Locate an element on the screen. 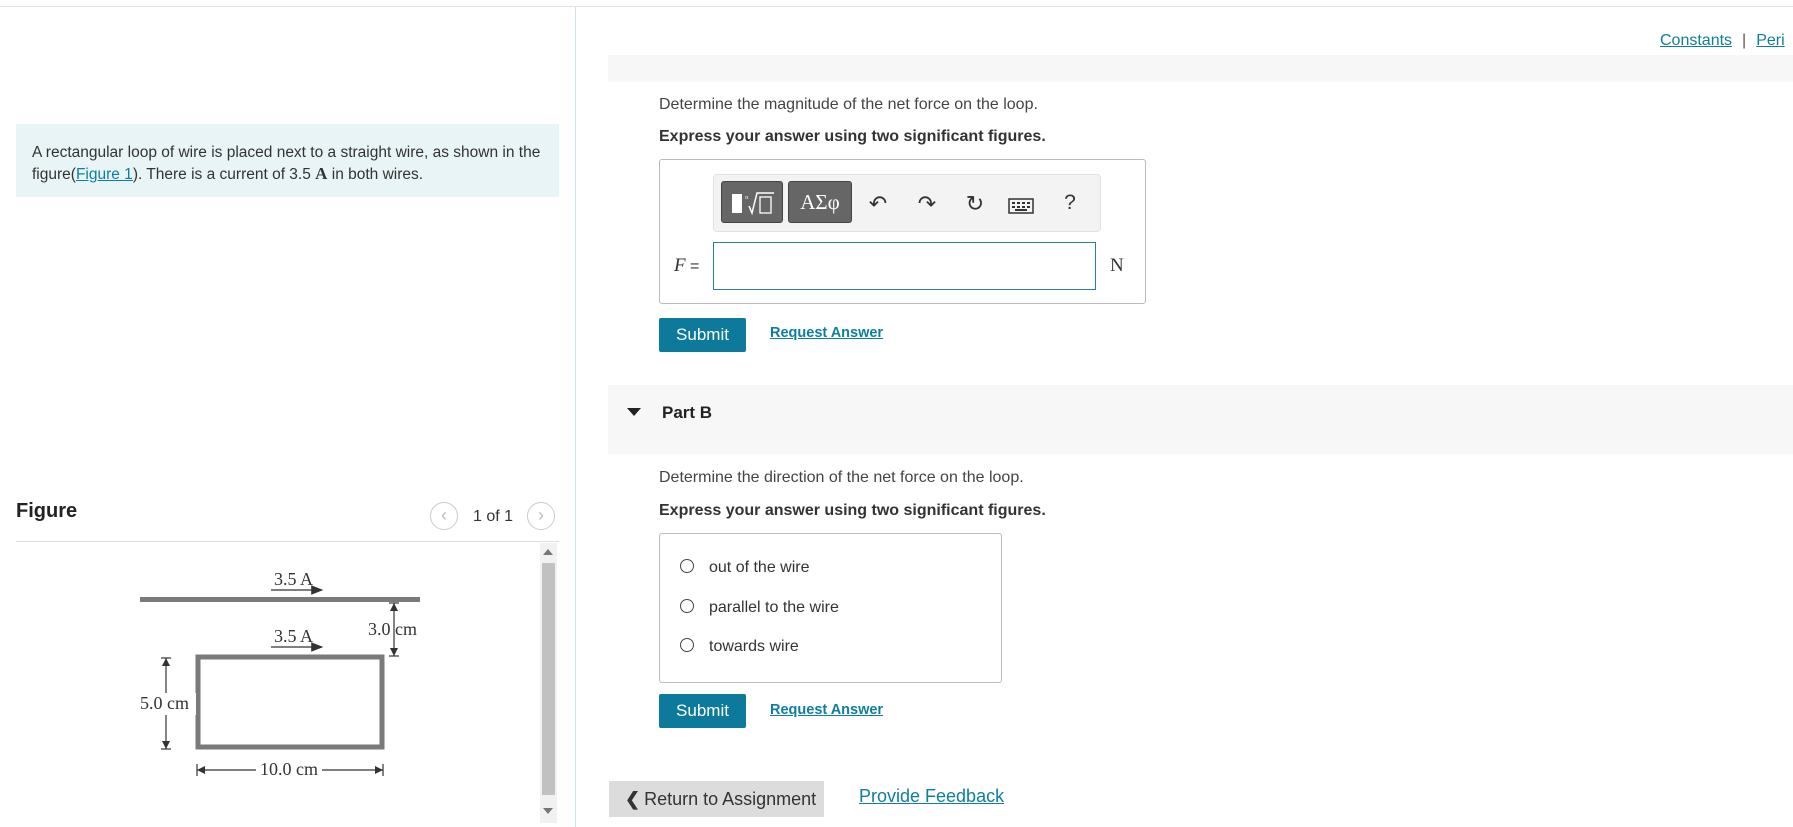 This screenshot has width=1793, height=827. straight-wire is located at coordinates (280, 599).